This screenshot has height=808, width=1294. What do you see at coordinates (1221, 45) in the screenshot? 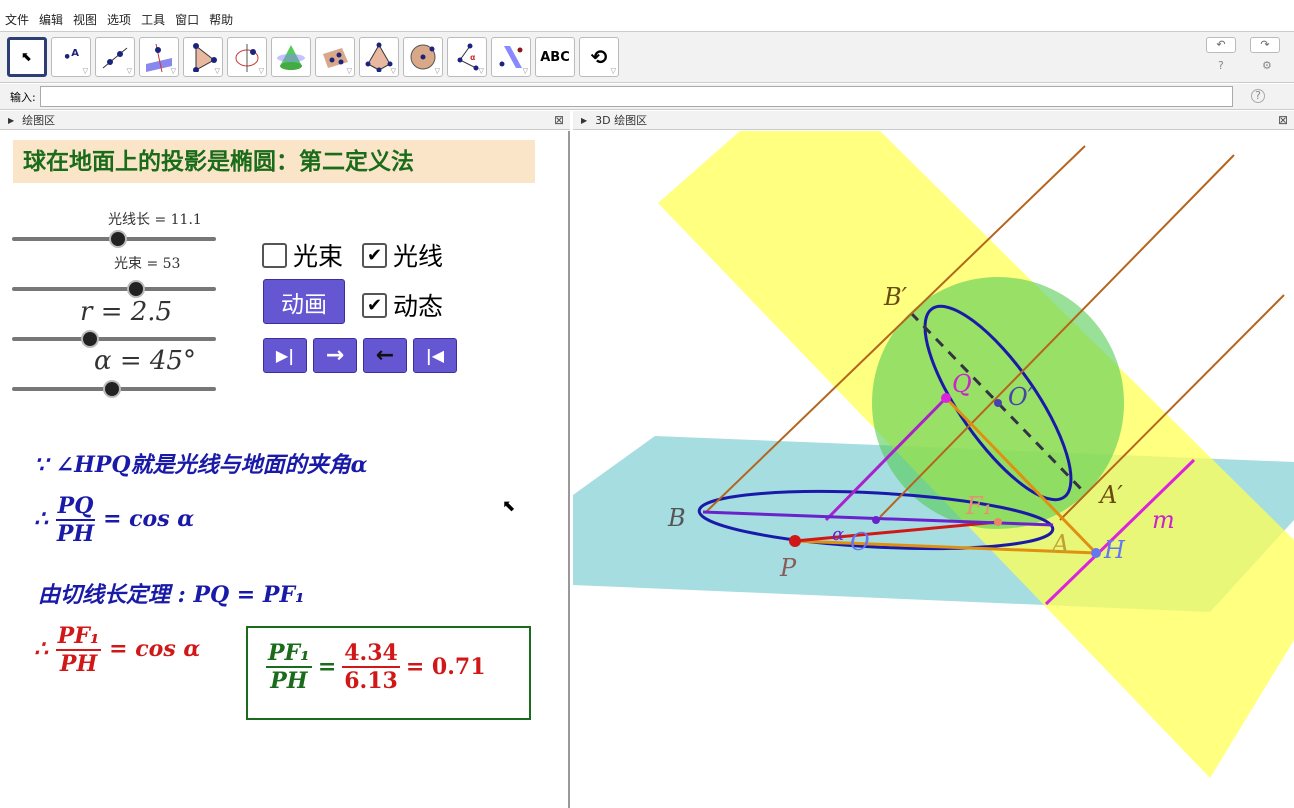
I see `undo-button: ↶` at bounding box center [1221, 45].